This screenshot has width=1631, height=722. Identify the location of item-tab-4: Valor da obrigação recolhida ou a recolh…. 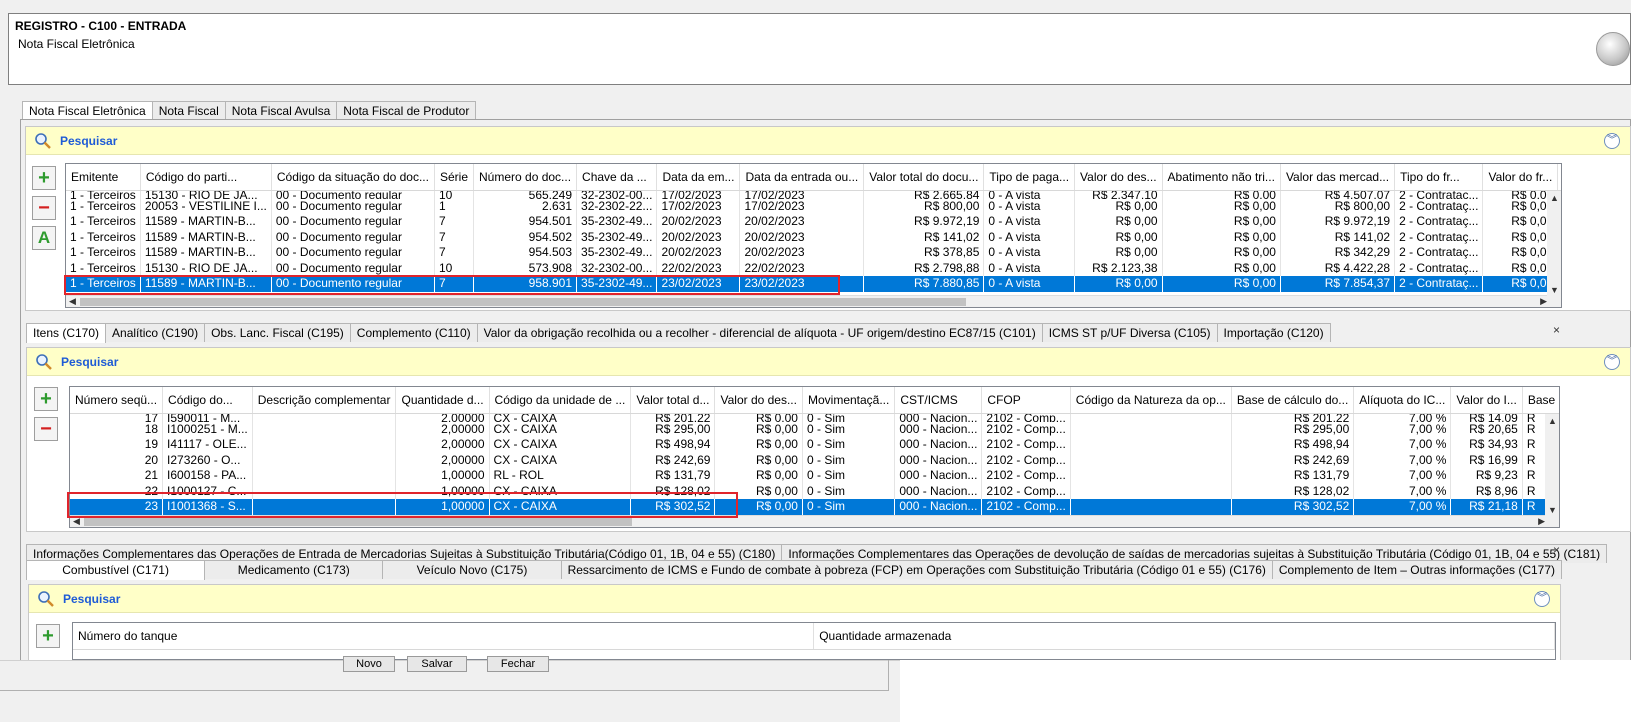
(759, 332).